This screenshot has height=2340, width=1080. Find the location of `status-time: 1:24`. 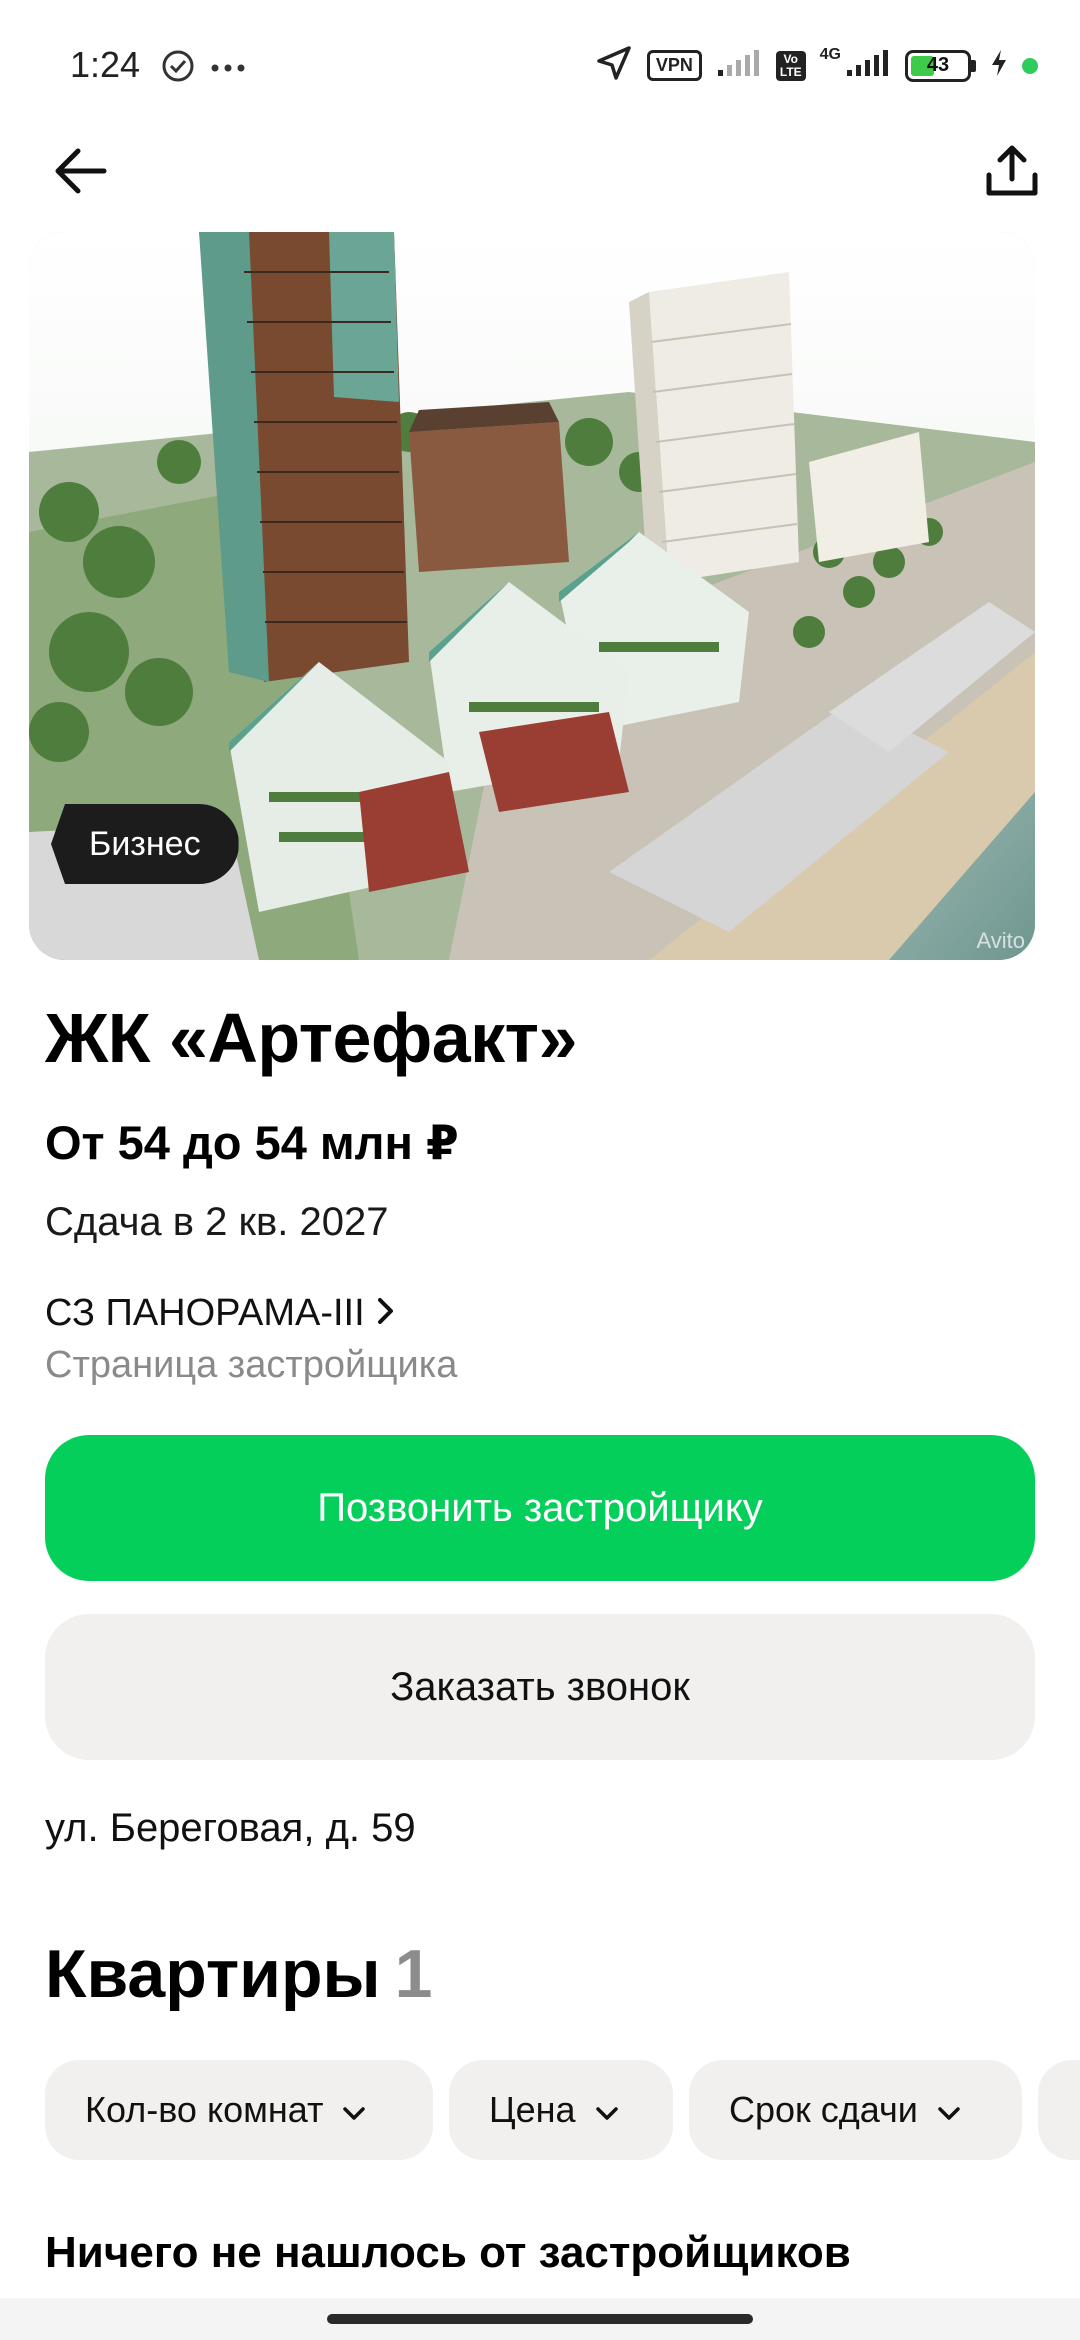

status-time: 1:24 is located at coordinates (105, 64).